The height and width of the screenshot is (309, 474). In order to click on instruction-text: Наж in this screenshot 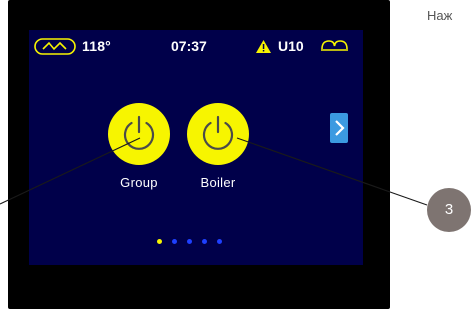, I will do `click(440, 15)`.